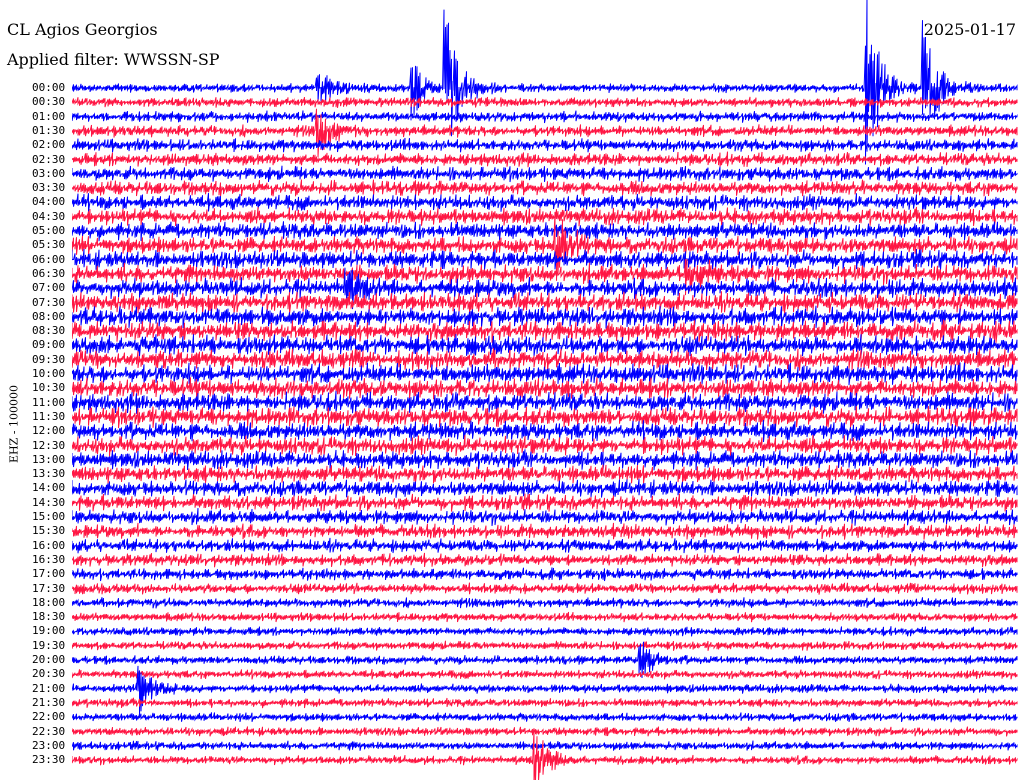 The width and height of the screenshot is (1024, 780). What do you see at coordinates (49, 559) in the screenshot?
I see `time-label: 16:30` at bounding box center [49, 559].